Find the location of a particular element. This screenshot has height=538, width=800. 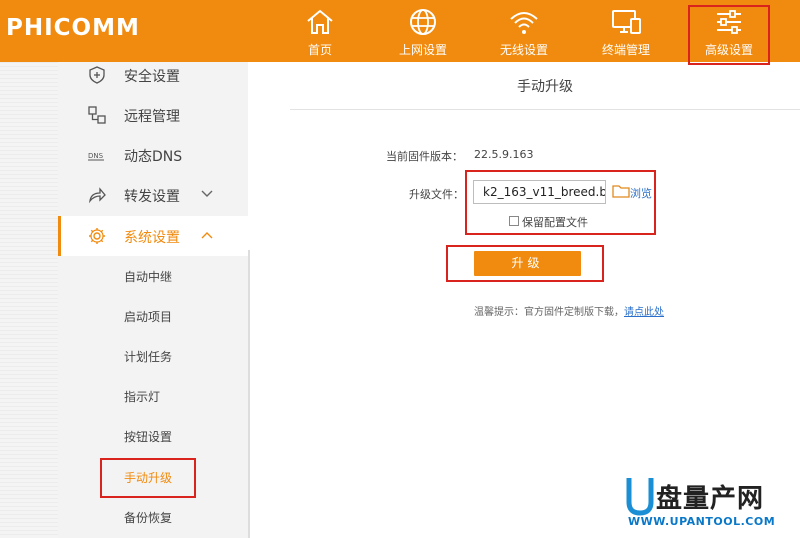

sidebar-item-system: 系统设置 is located at coordinates (153, 236).